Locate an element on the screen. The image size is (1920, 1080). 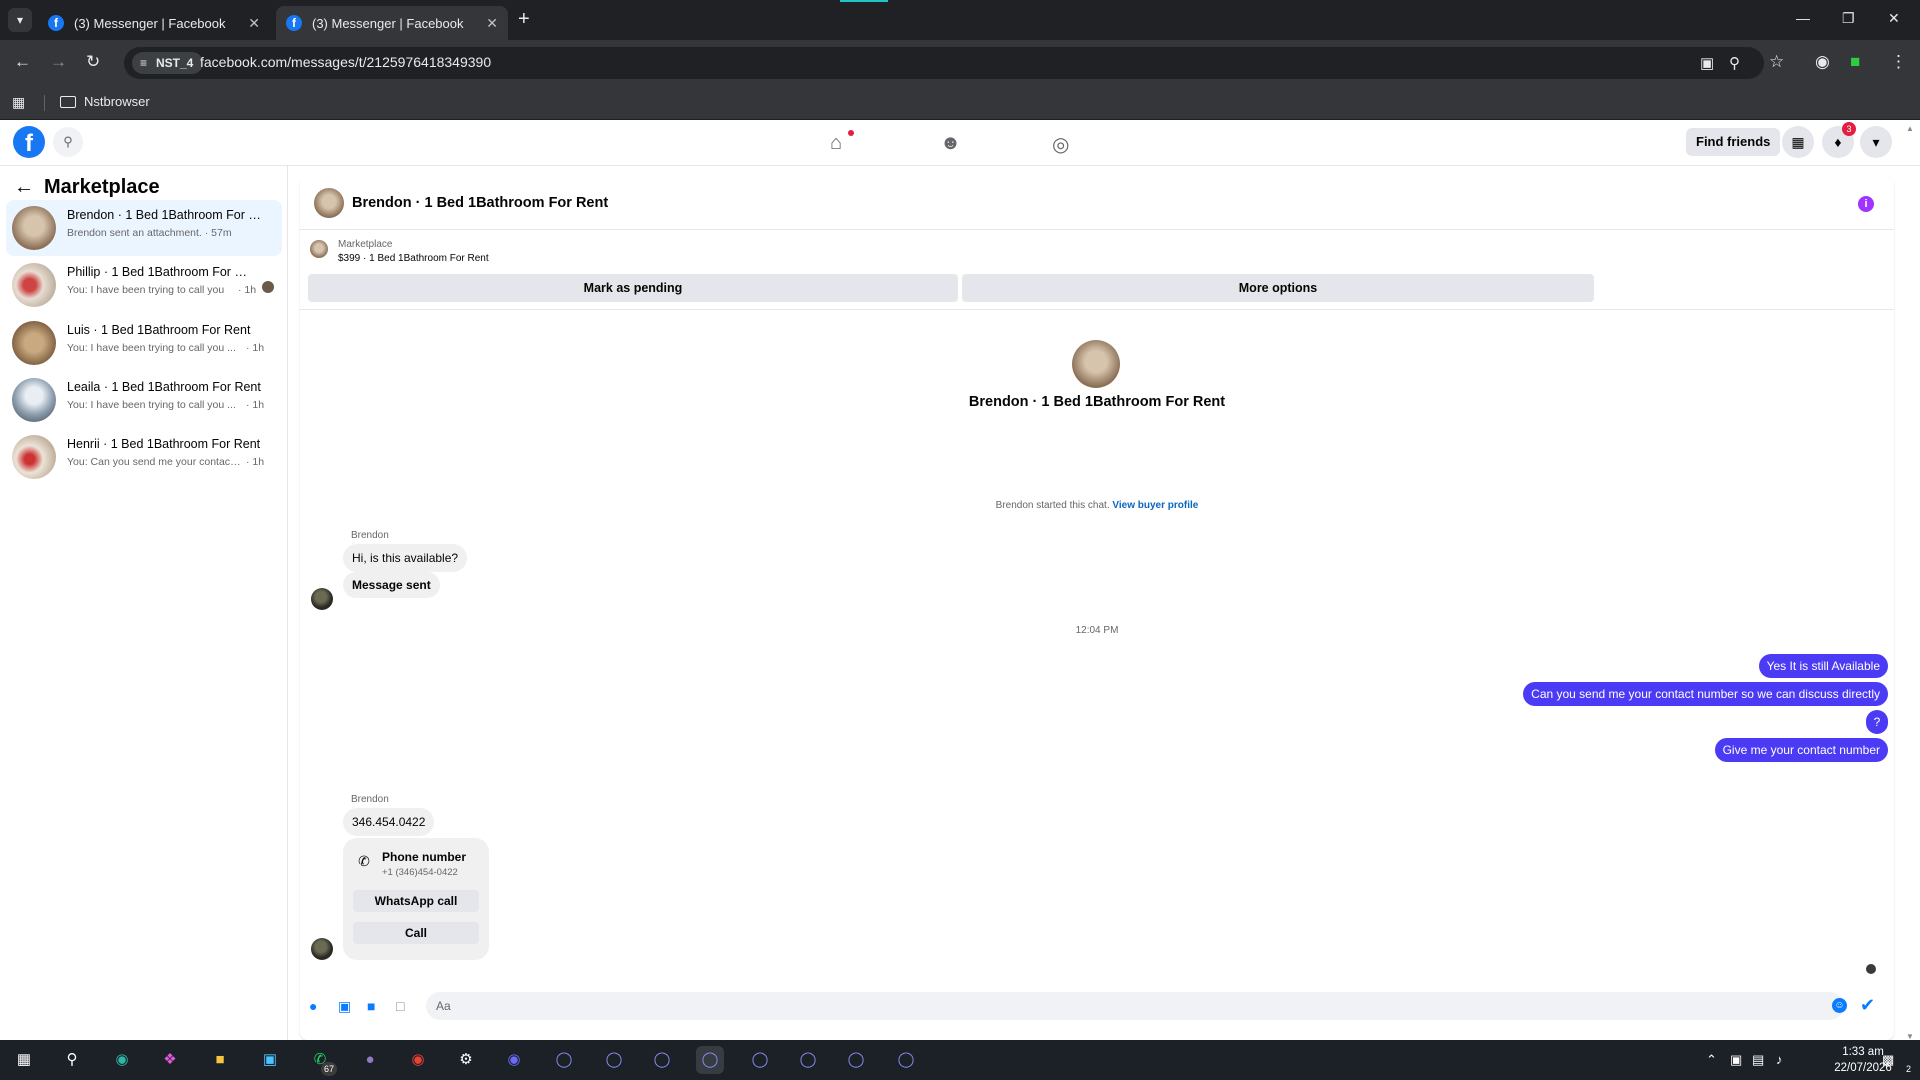
browser-tab-1: f (3) Messenger | Facebook ✕ is located at coordinates (154, 23).